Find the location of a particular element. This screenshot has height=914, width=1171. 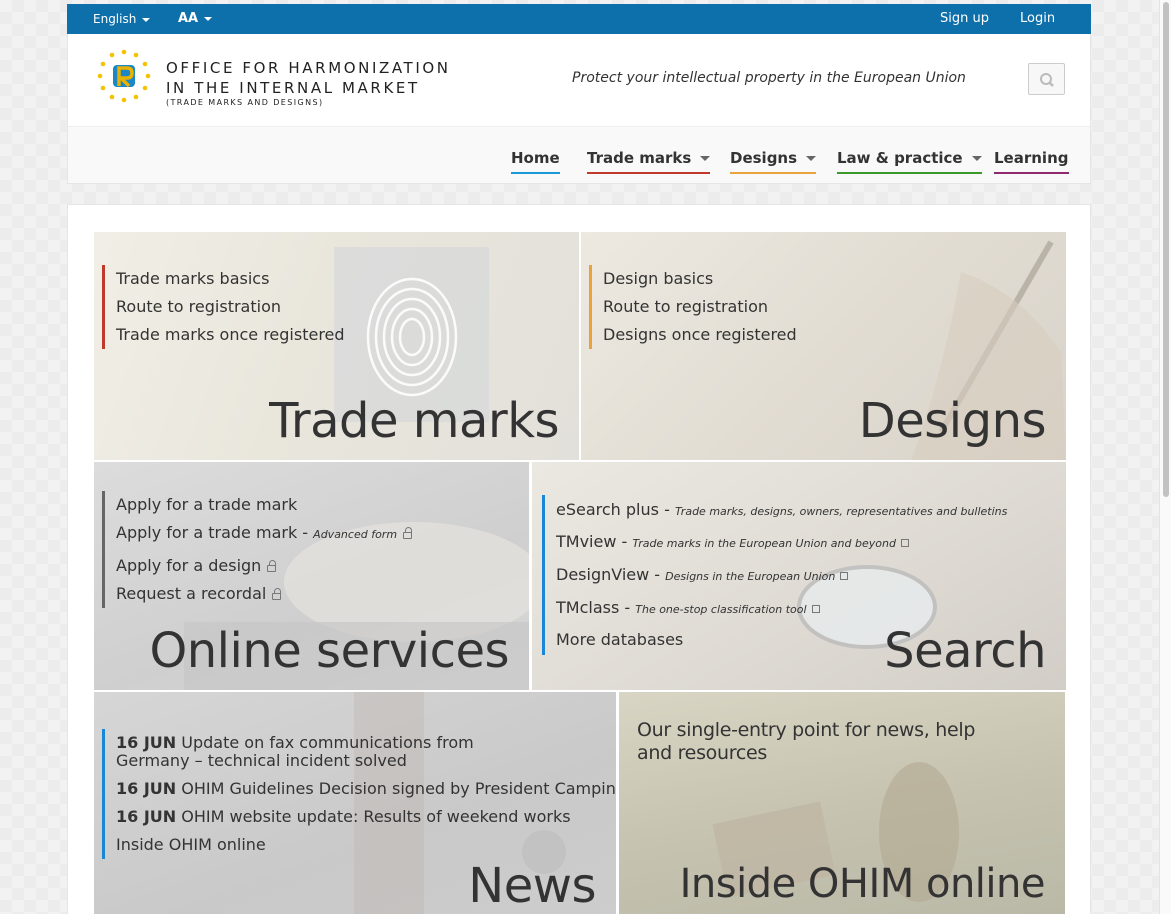

tile-title-designs: Designs is located at coordinates (953, 421).